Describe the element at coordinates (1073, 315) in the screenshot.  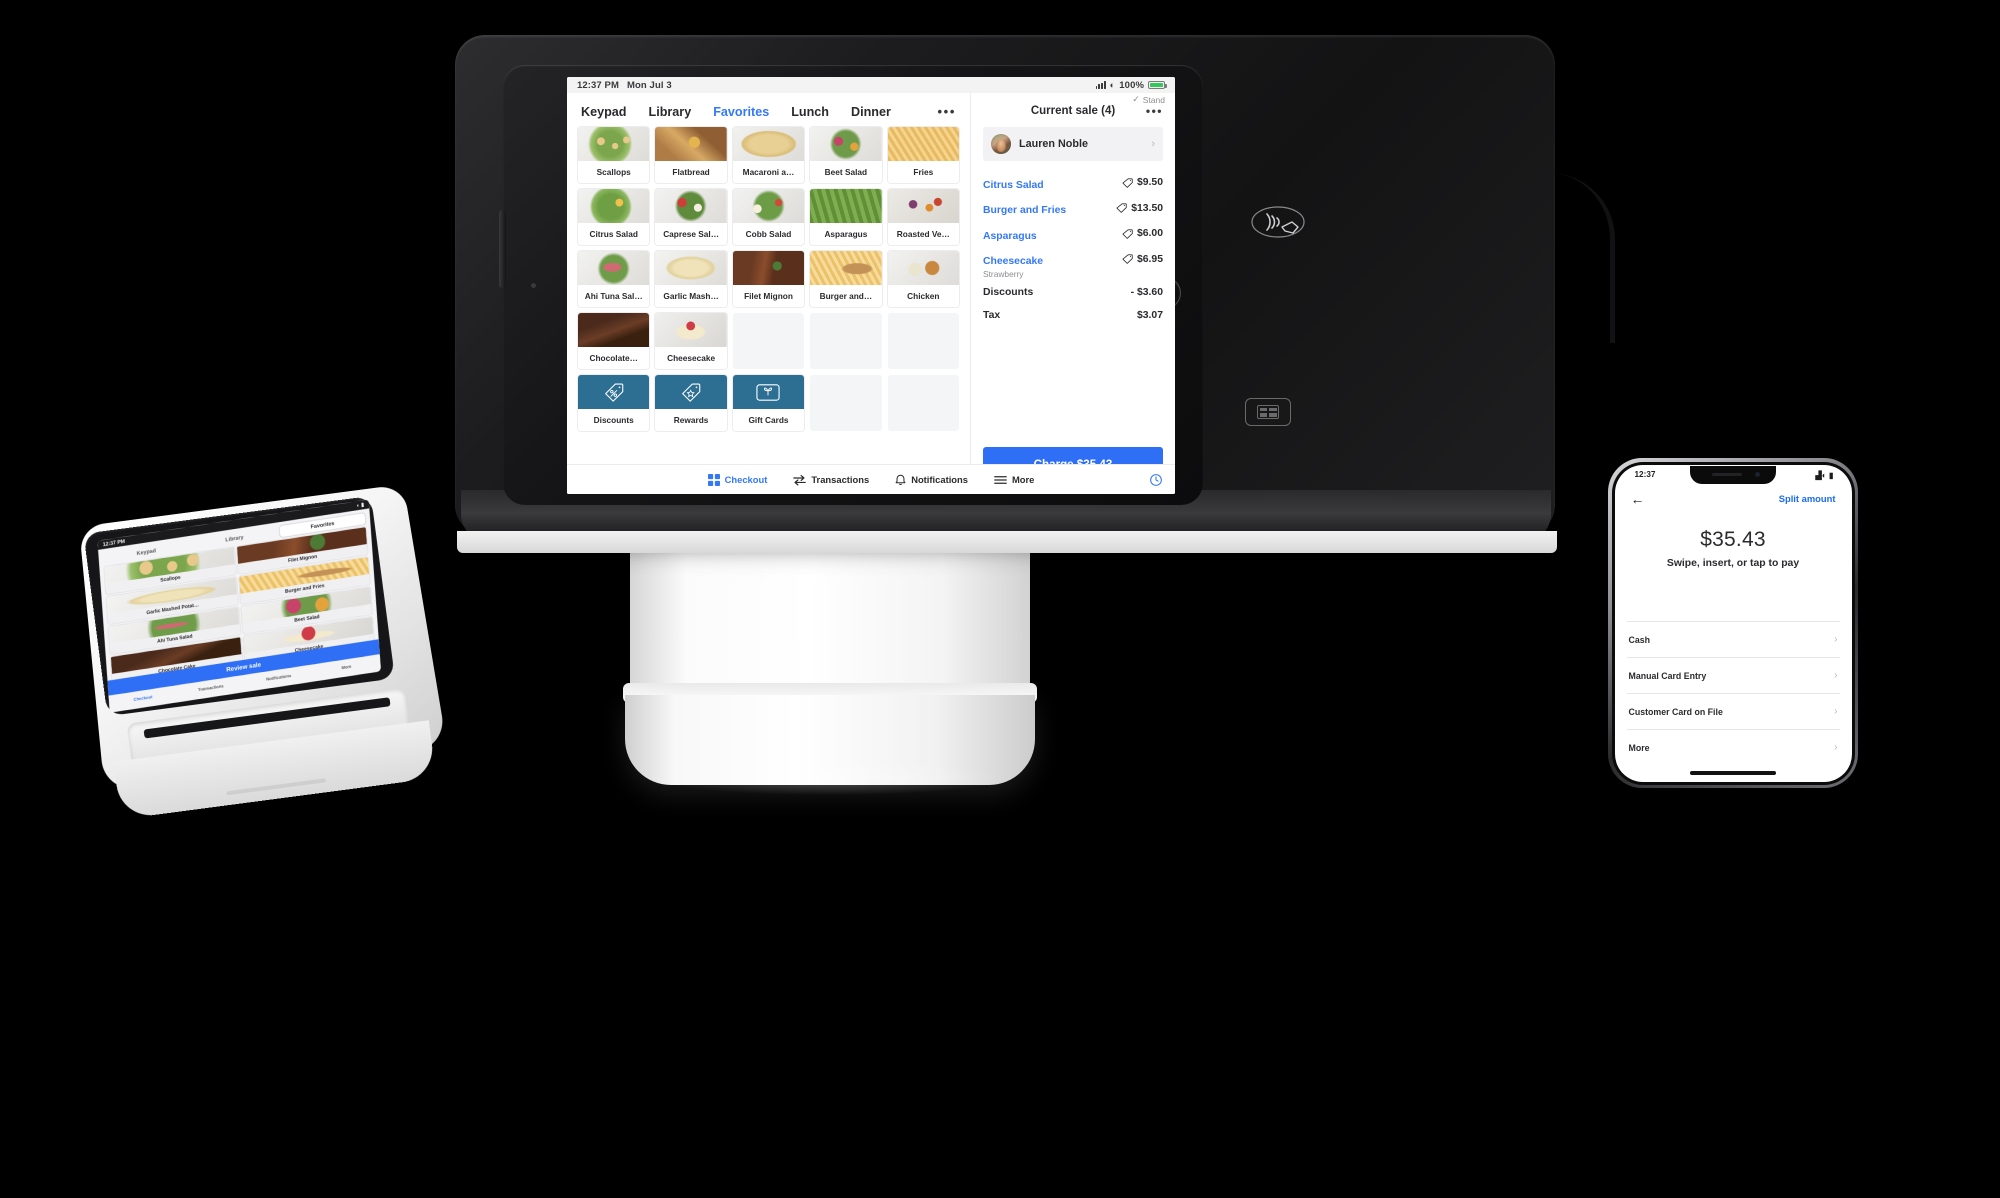
I see `sale-total-row: Tax $3.07` at that location.